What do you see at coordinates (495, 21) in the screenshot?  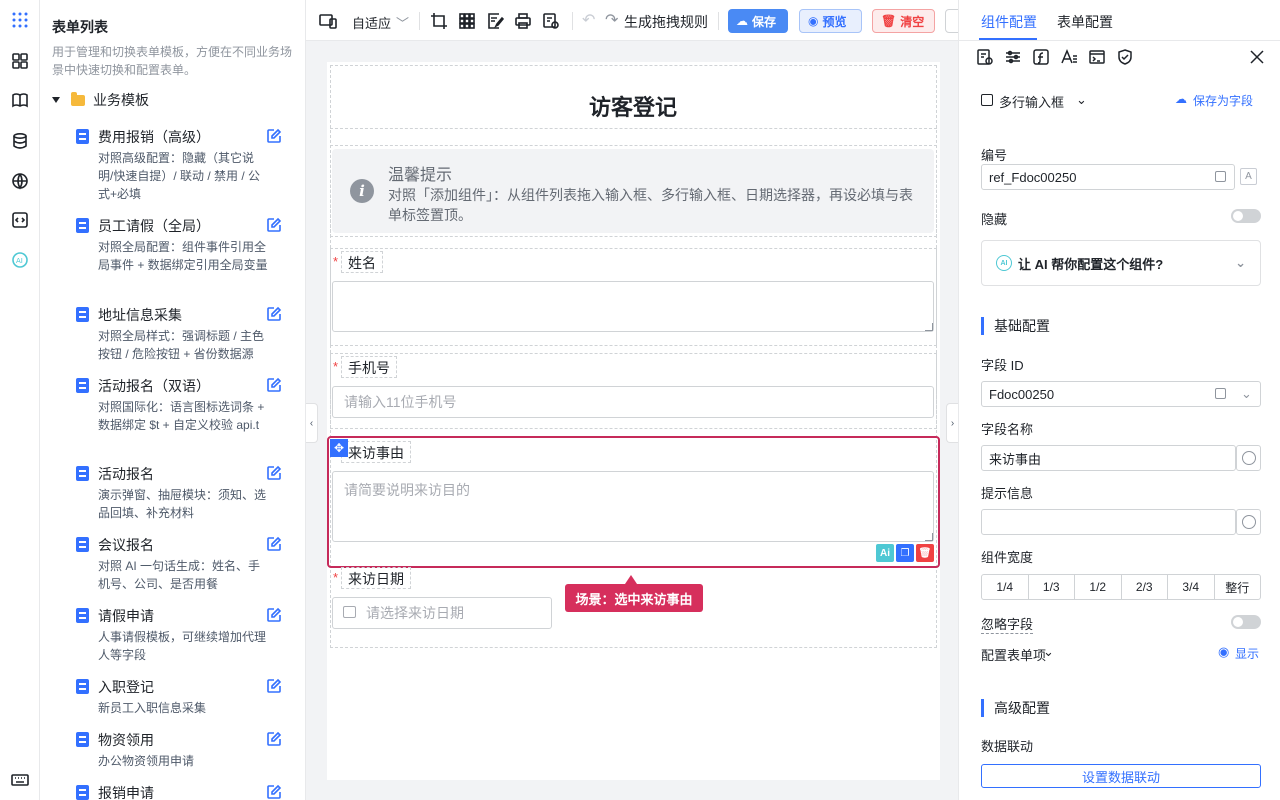 I see `edit-doc-icon` at bounding box center [495, 21].